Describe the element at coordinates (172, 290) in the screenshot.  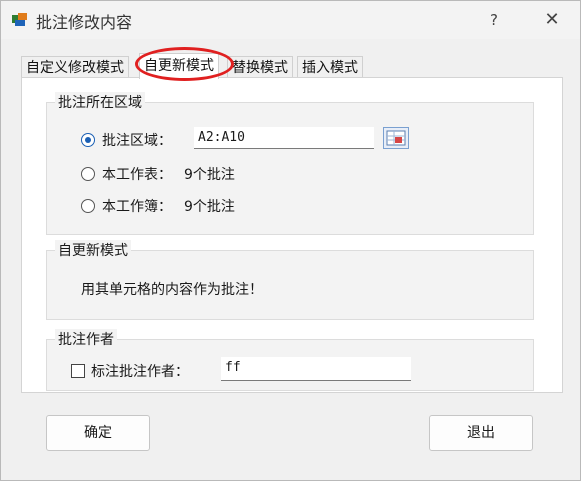
I see `mode-description: 用其单元格的内容作为批注！` at that location.